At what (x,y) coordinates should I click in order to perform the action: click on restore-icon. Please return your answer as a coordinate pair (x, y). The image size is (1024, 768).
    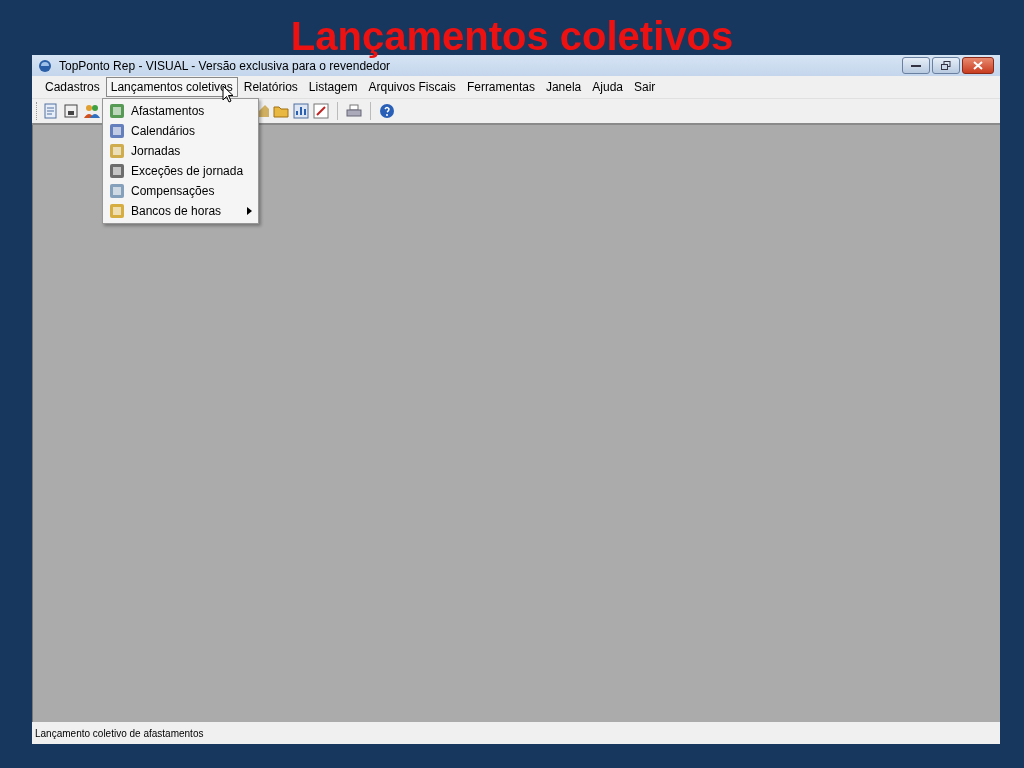
    Looking at the image, I should click on (946, 65).